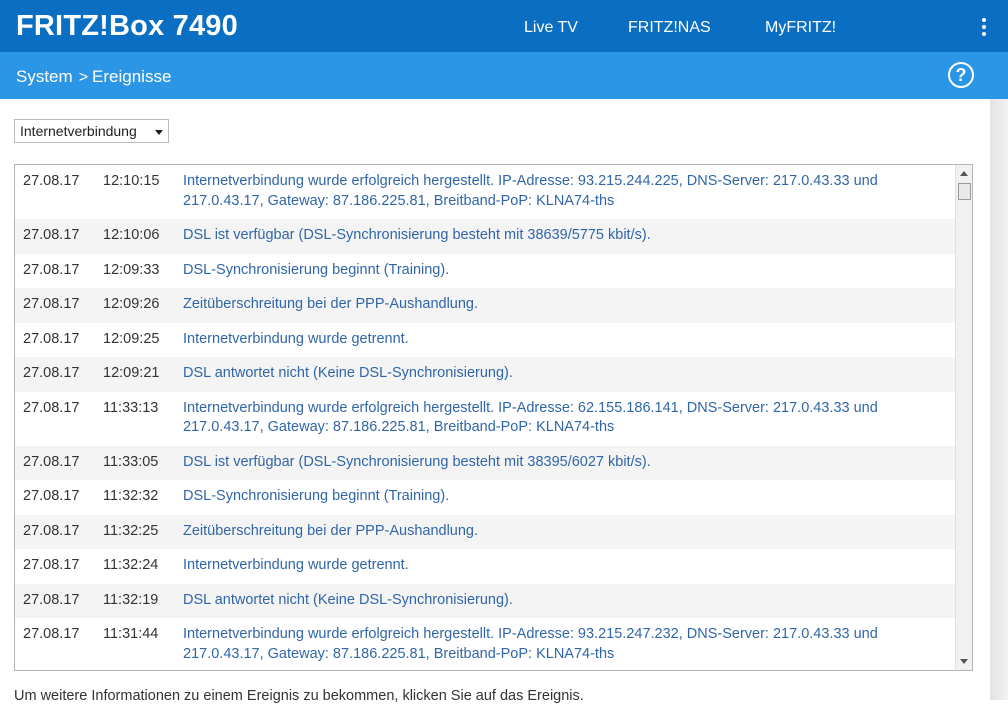 The image size is (1008, 704). I want to click on event-time: 12:09:33, so click(131, 269).